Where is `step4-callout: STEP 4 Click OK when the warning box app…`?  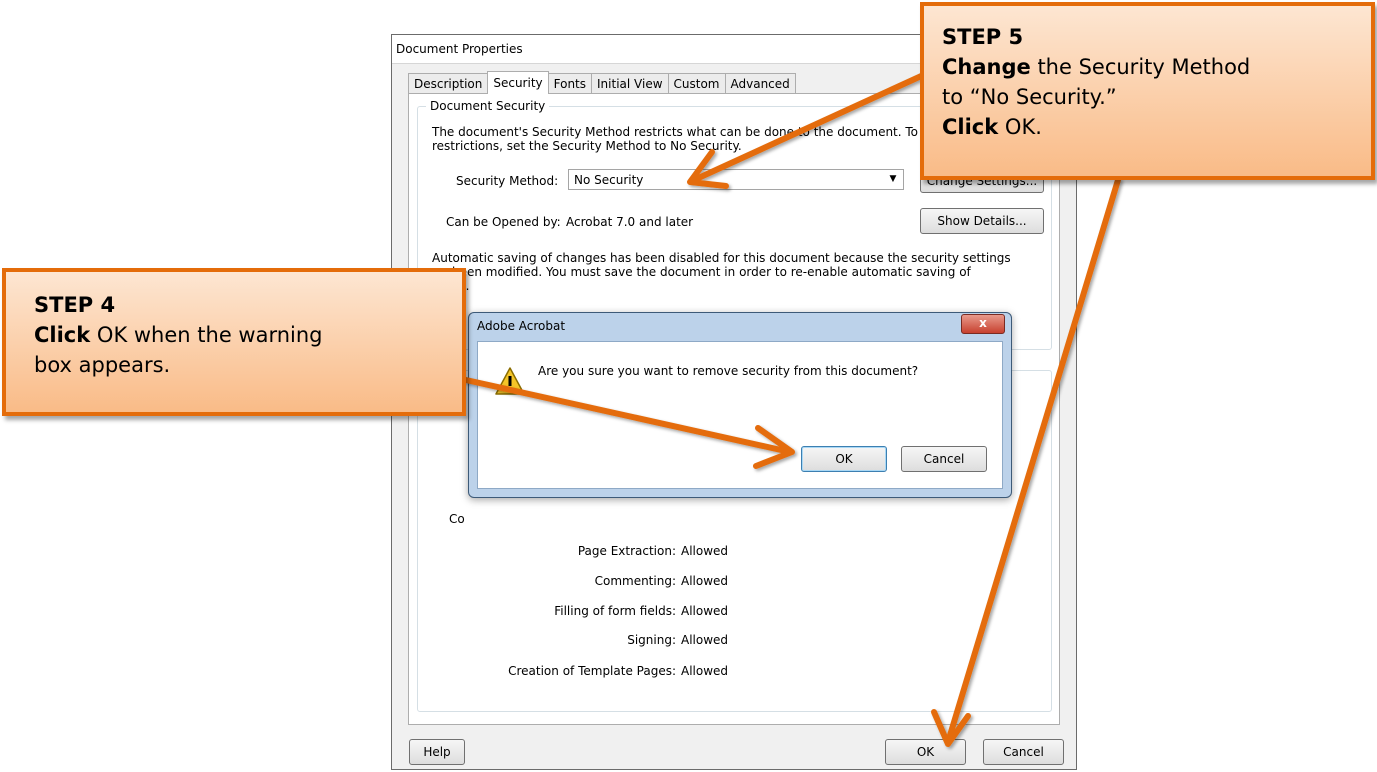 step4-callout: STEP 4 Click OK when the warning box app… is located at coordinates (234, 342).